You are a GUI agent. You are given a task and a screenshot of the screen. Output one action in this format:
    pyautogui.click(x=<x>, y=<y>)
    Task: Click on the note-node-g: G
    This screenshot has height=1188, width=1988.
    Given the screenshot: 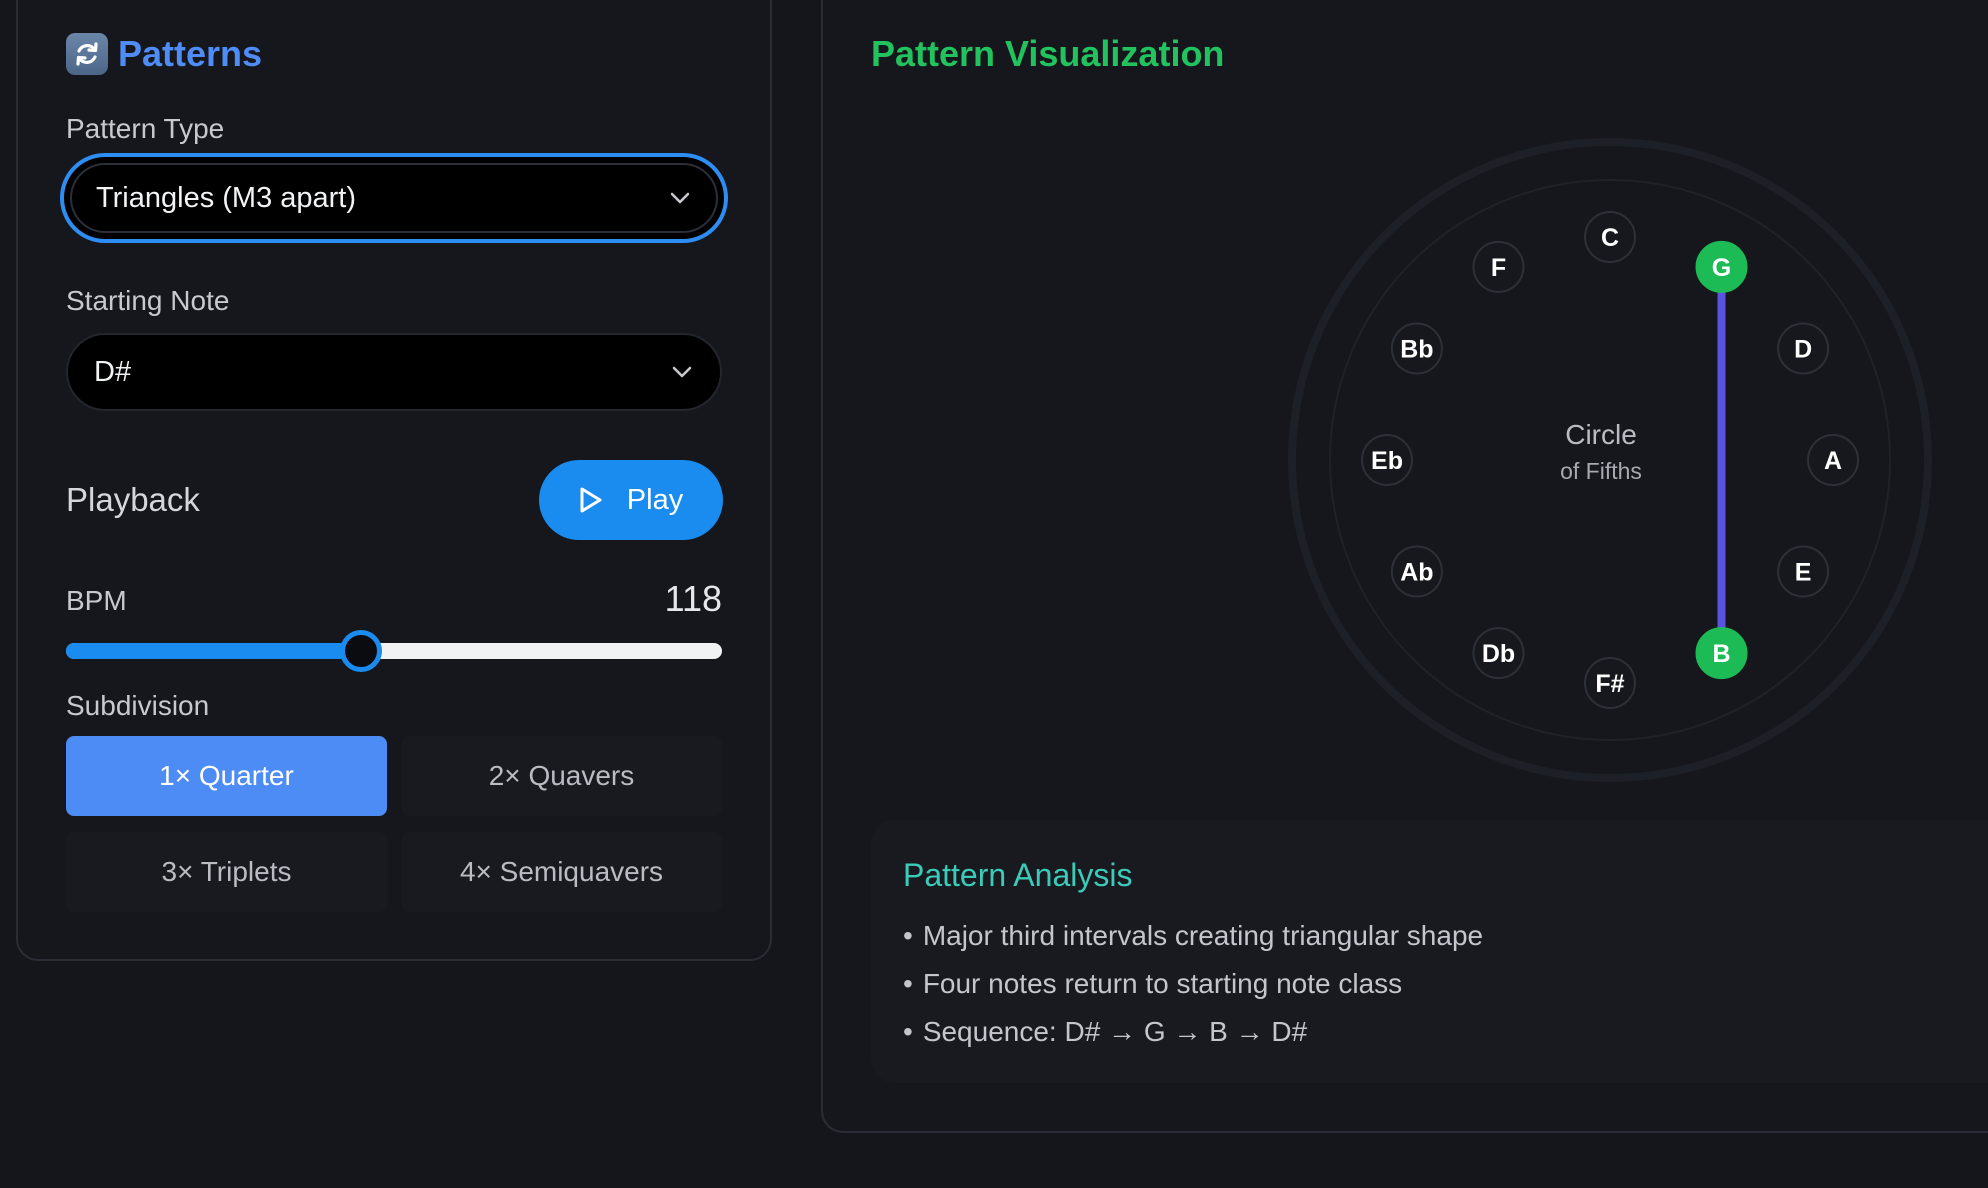 What is the action you would take?
    pyautogui.click(x=1721, y=266)
    